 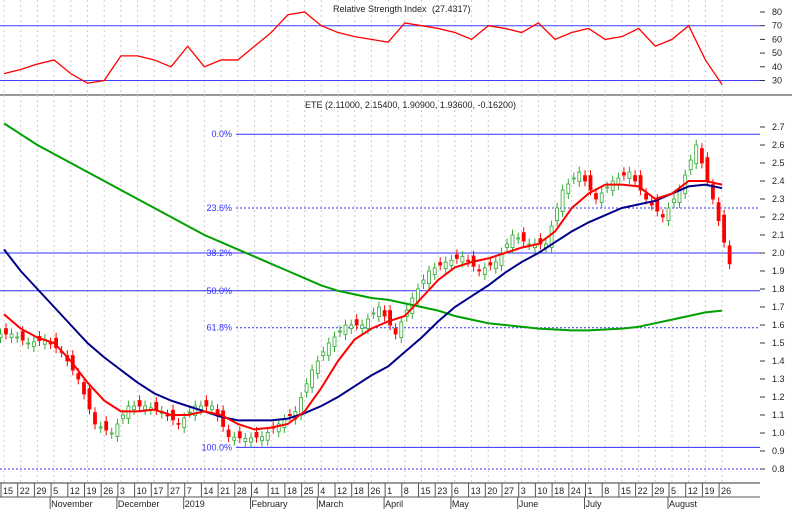 I want to click on rsi-y-tick-label: 60, so click(x=777, y=39).